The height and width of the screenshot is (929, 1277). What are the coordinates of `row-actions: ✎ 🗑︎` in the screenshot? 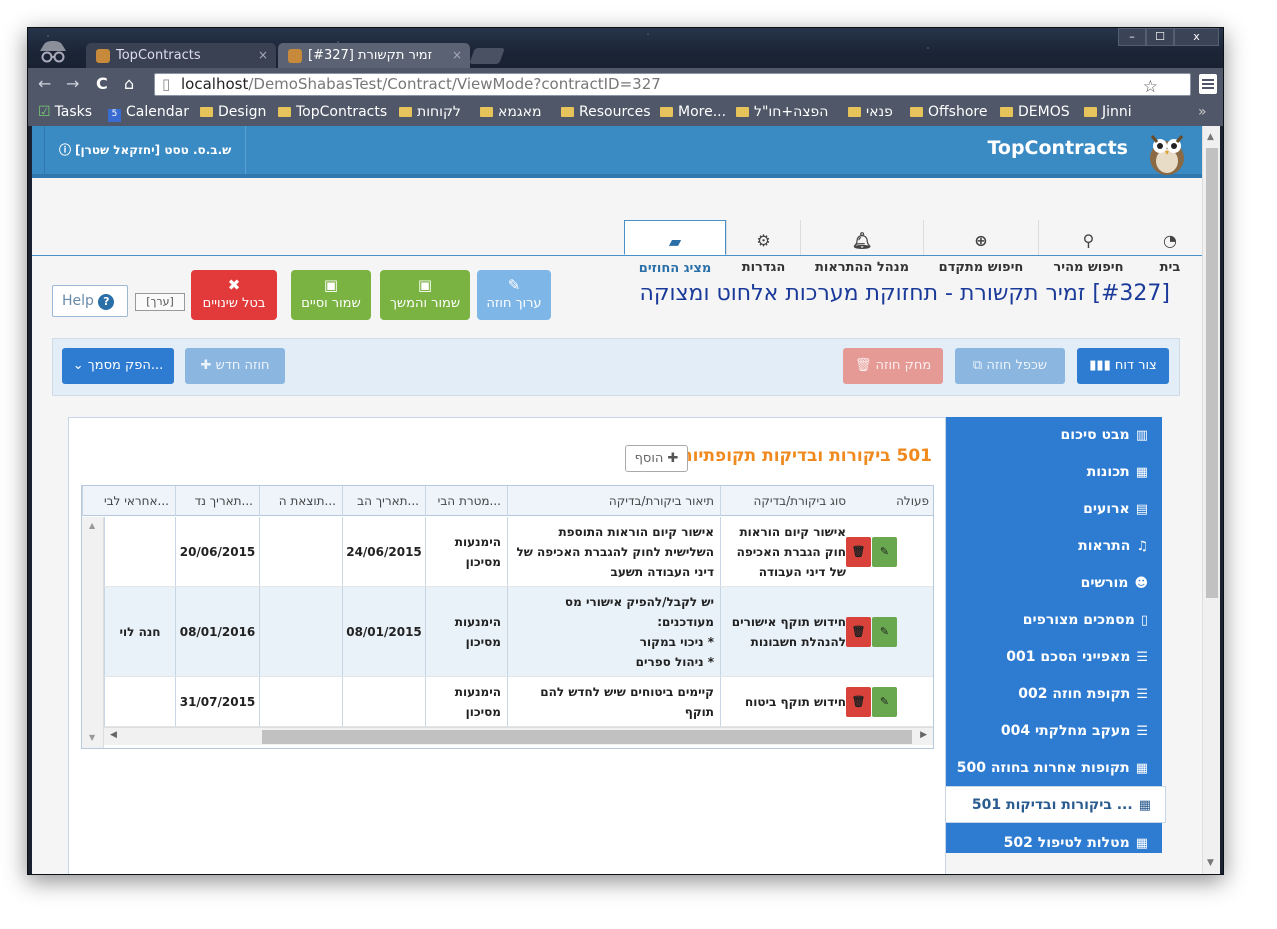 It's located at (889, 551).